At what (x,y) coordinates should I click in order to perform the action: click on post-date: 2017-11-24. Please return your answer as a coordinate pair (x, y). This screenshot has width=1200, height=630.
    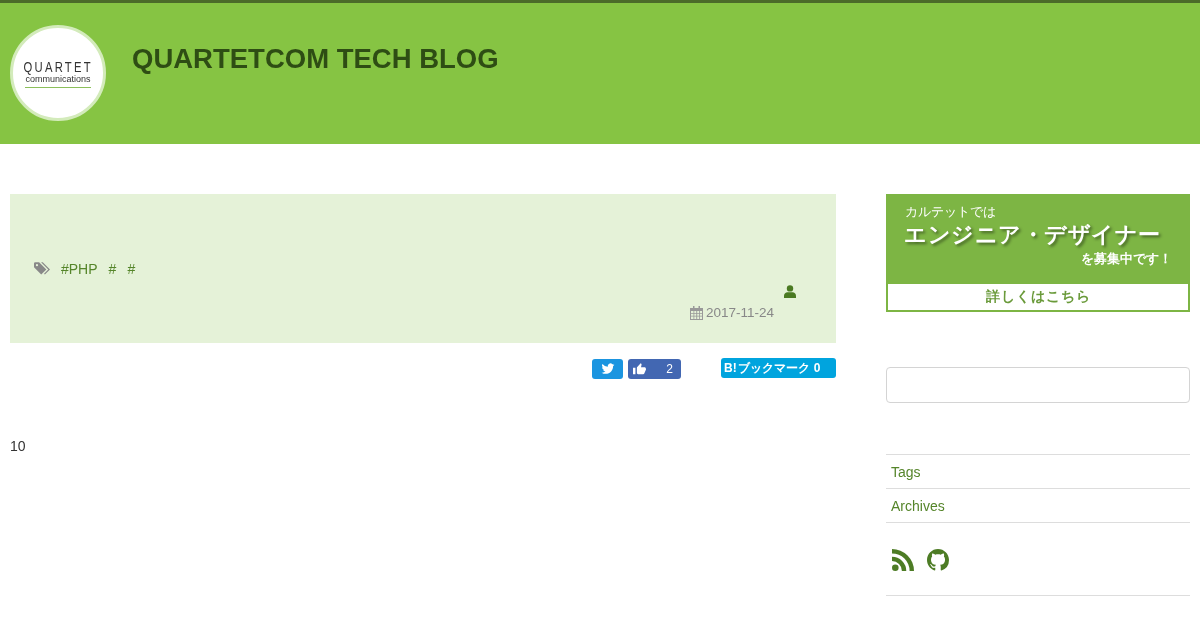
    Looking at the image, I should click on (739, 313).